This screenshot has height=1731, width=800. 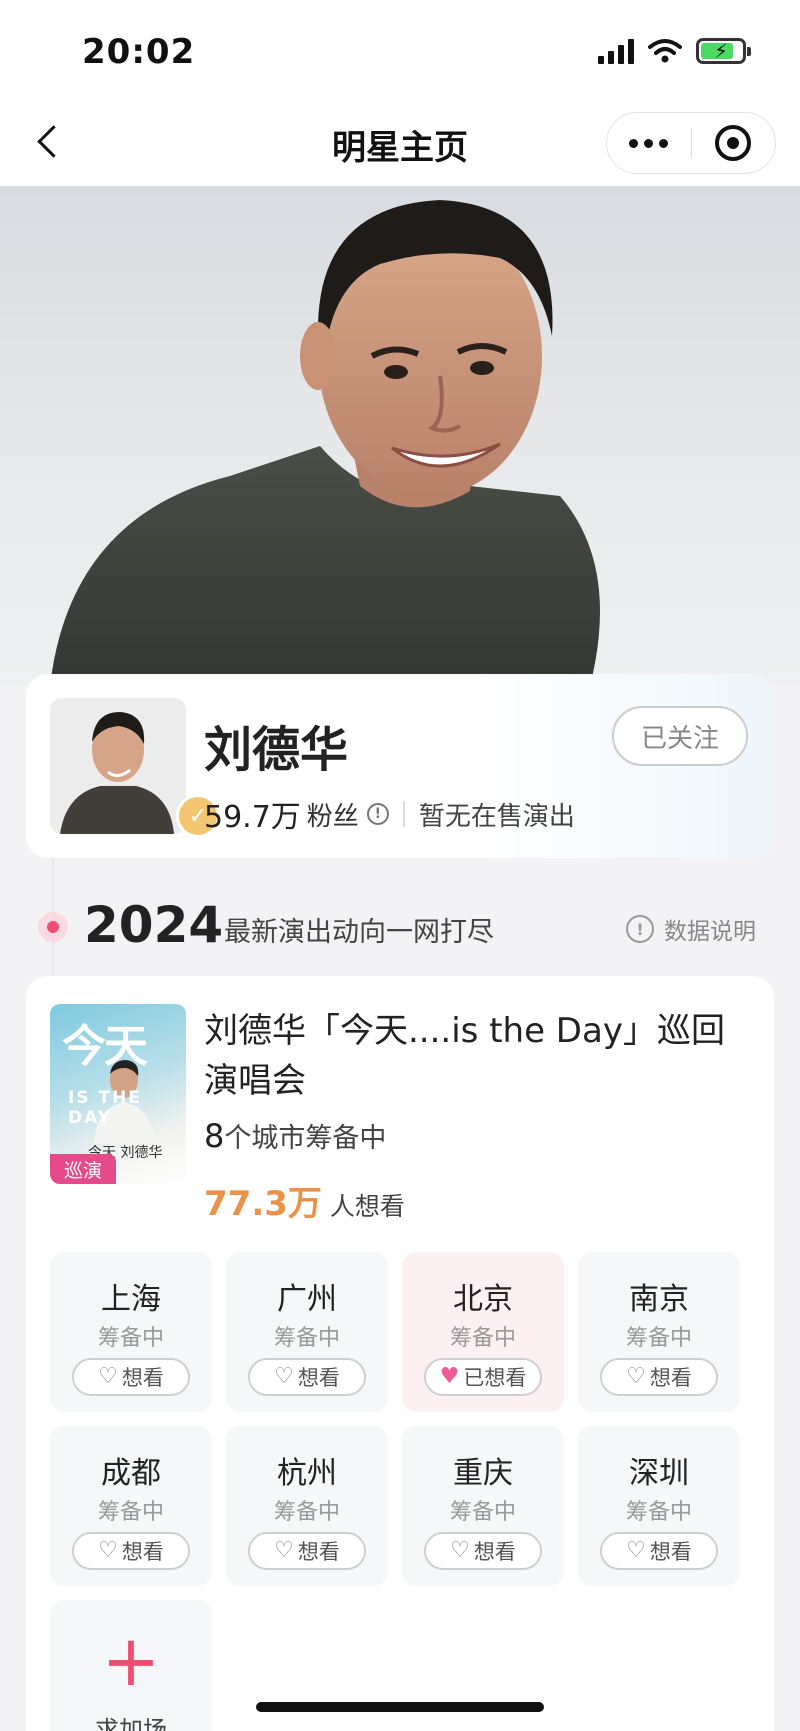 I want to click on city-name: 成都, so click(x=131, y=1473).